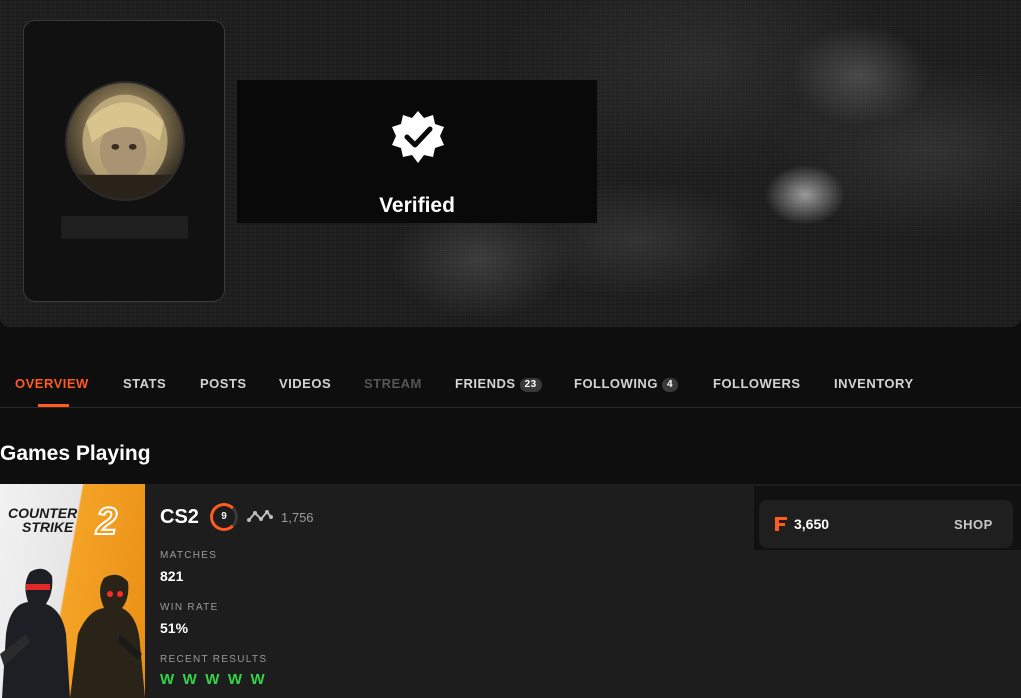 The width and height of the screenshot is (1021, 698). Describe the element at coordinates (125, 146) in the screenshot. I see `avatar-image` at that location.